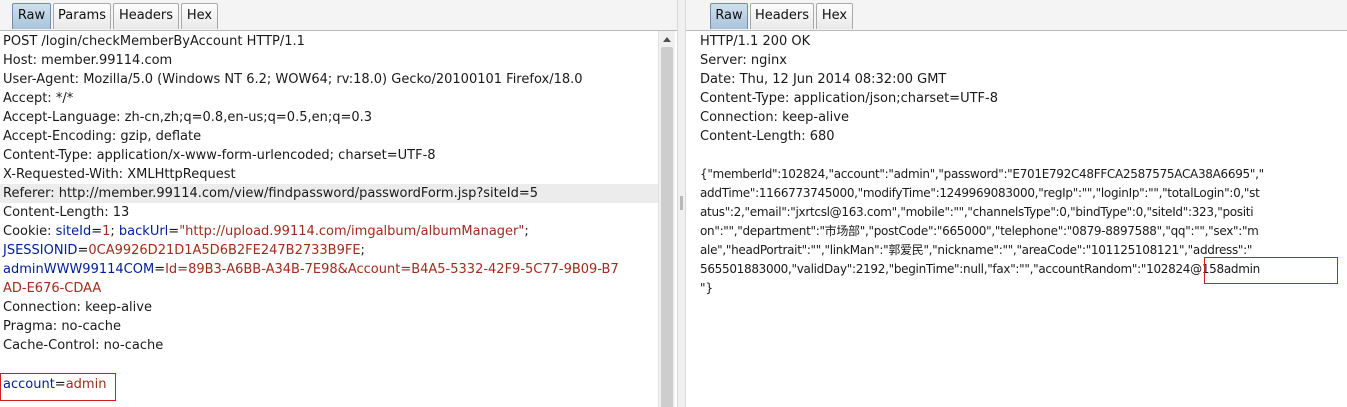 This screenshot has width=1347, height=407. I want to click on response-tab-hex: Hex, so click(834, 16).